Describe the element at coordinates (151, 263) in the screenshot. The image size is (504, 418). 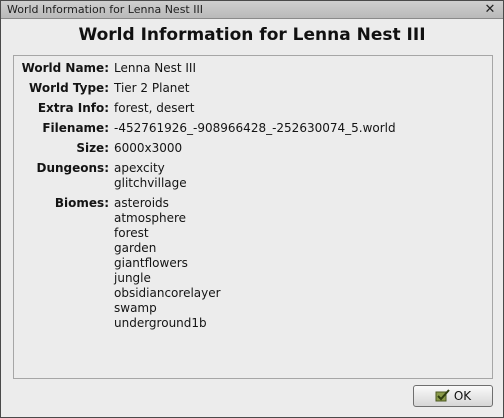
I see `biome-item: giantflowers` at that location.